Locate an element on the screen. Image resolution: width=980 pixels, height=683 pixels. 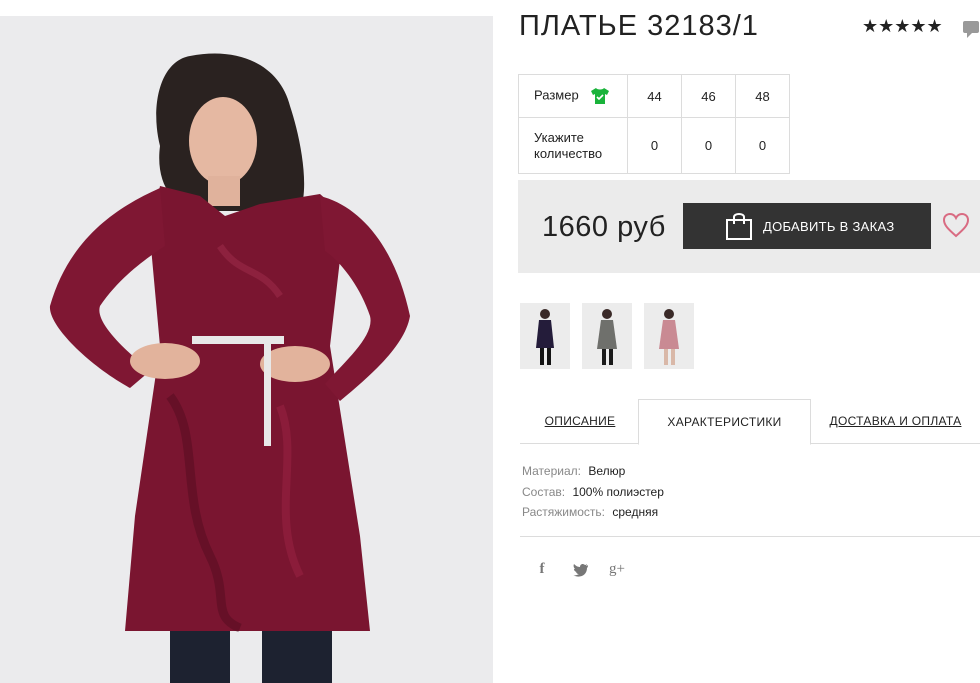
spec-key: Состав: is located at coordinates (544, 491).